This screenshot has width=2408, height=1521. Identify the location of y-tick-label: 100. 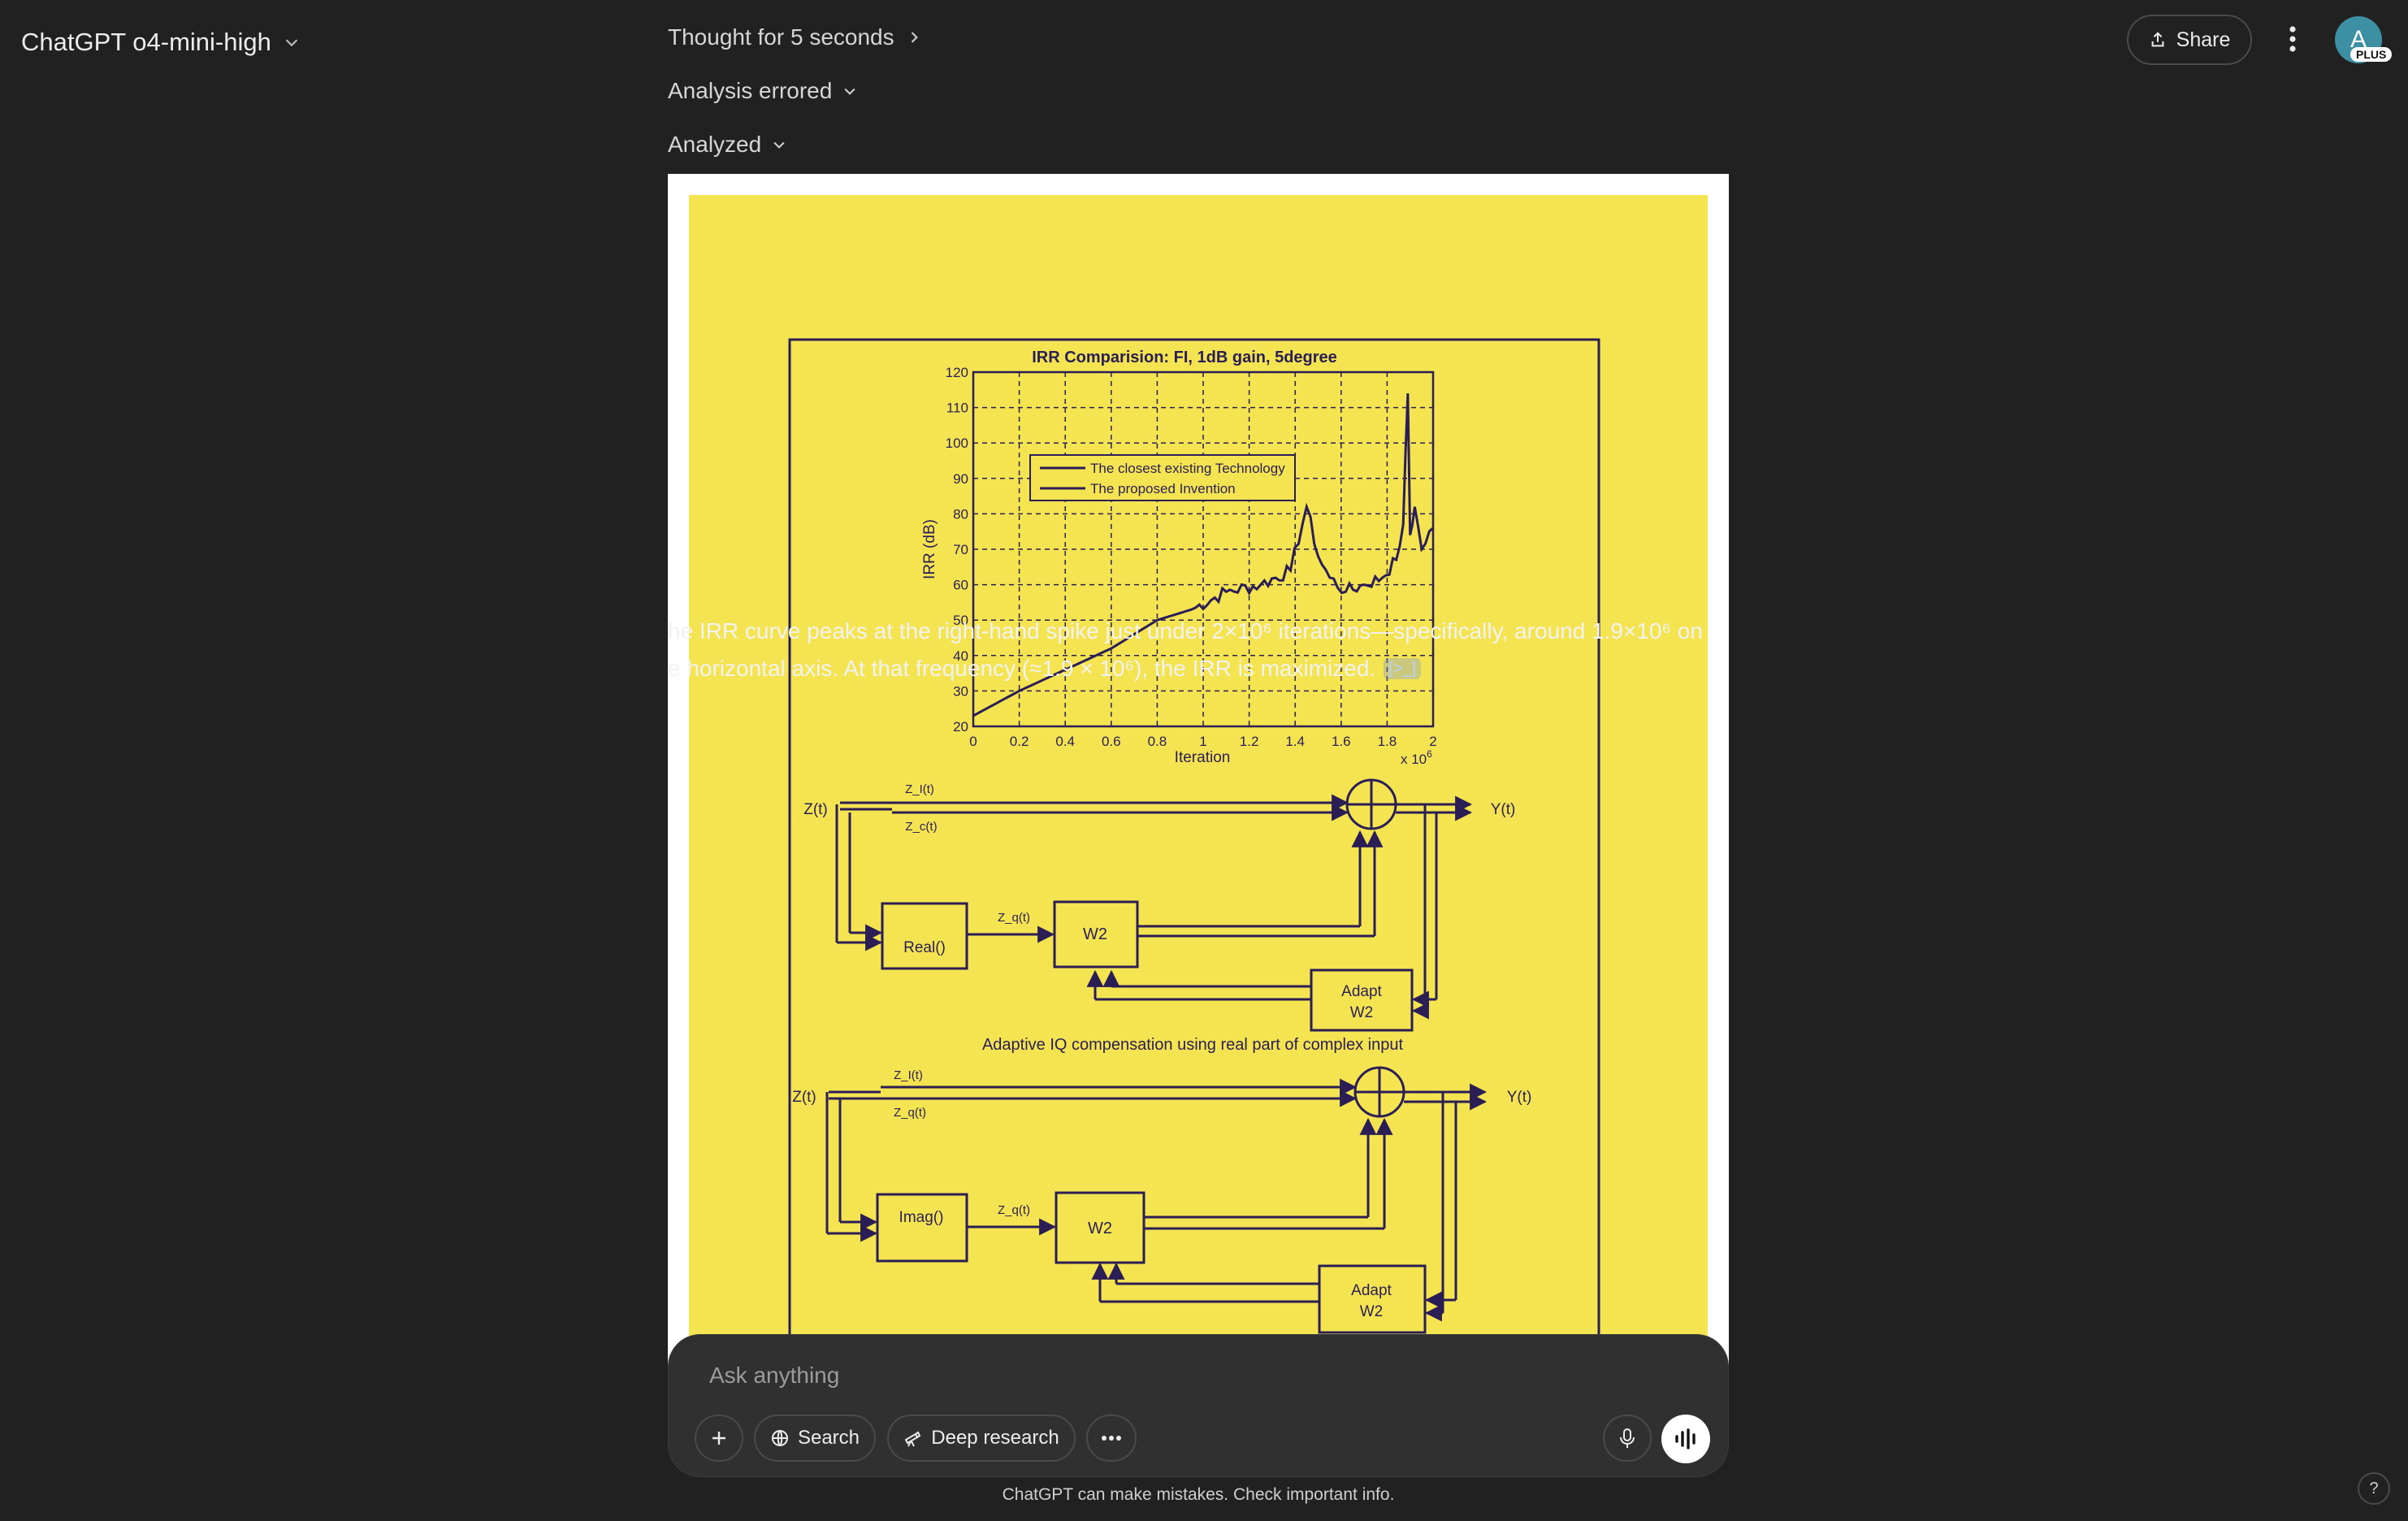
(957, 444).